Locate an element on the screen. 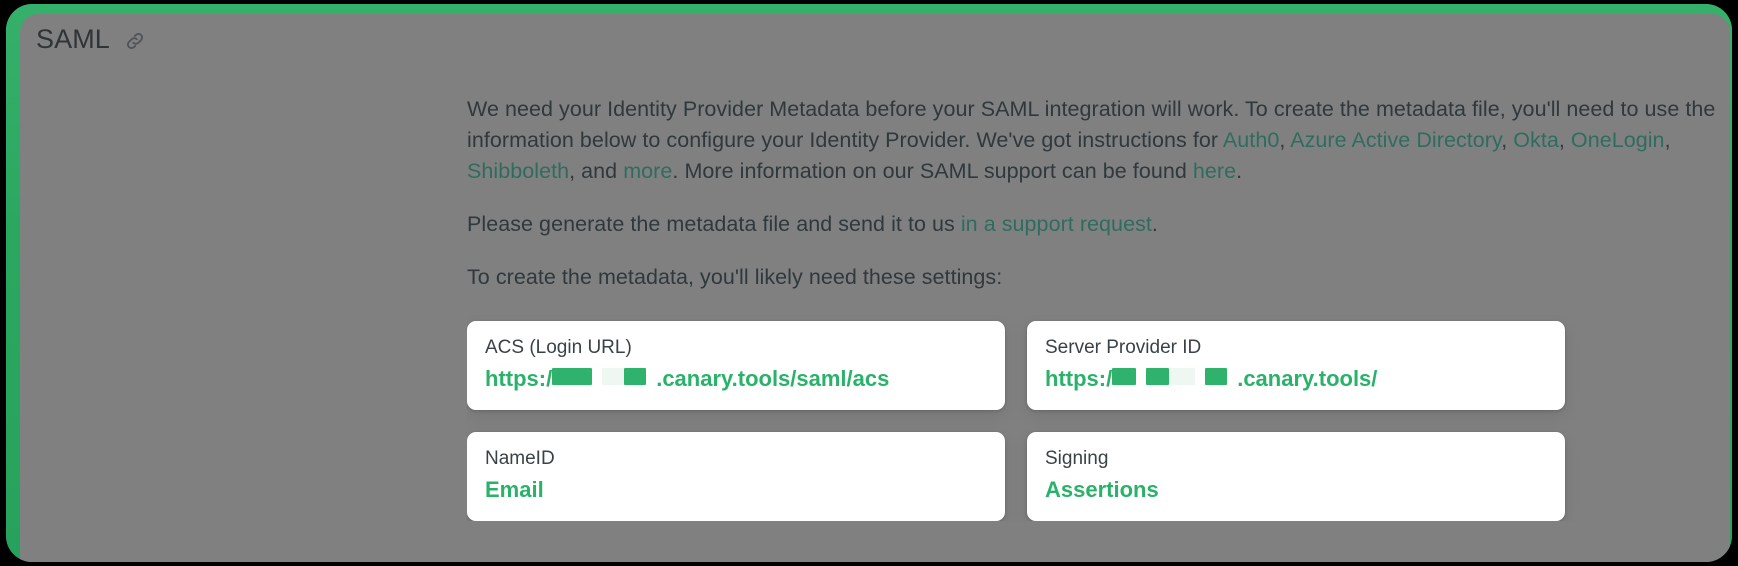  page-title: SAML is located at coordinates (73, 39).